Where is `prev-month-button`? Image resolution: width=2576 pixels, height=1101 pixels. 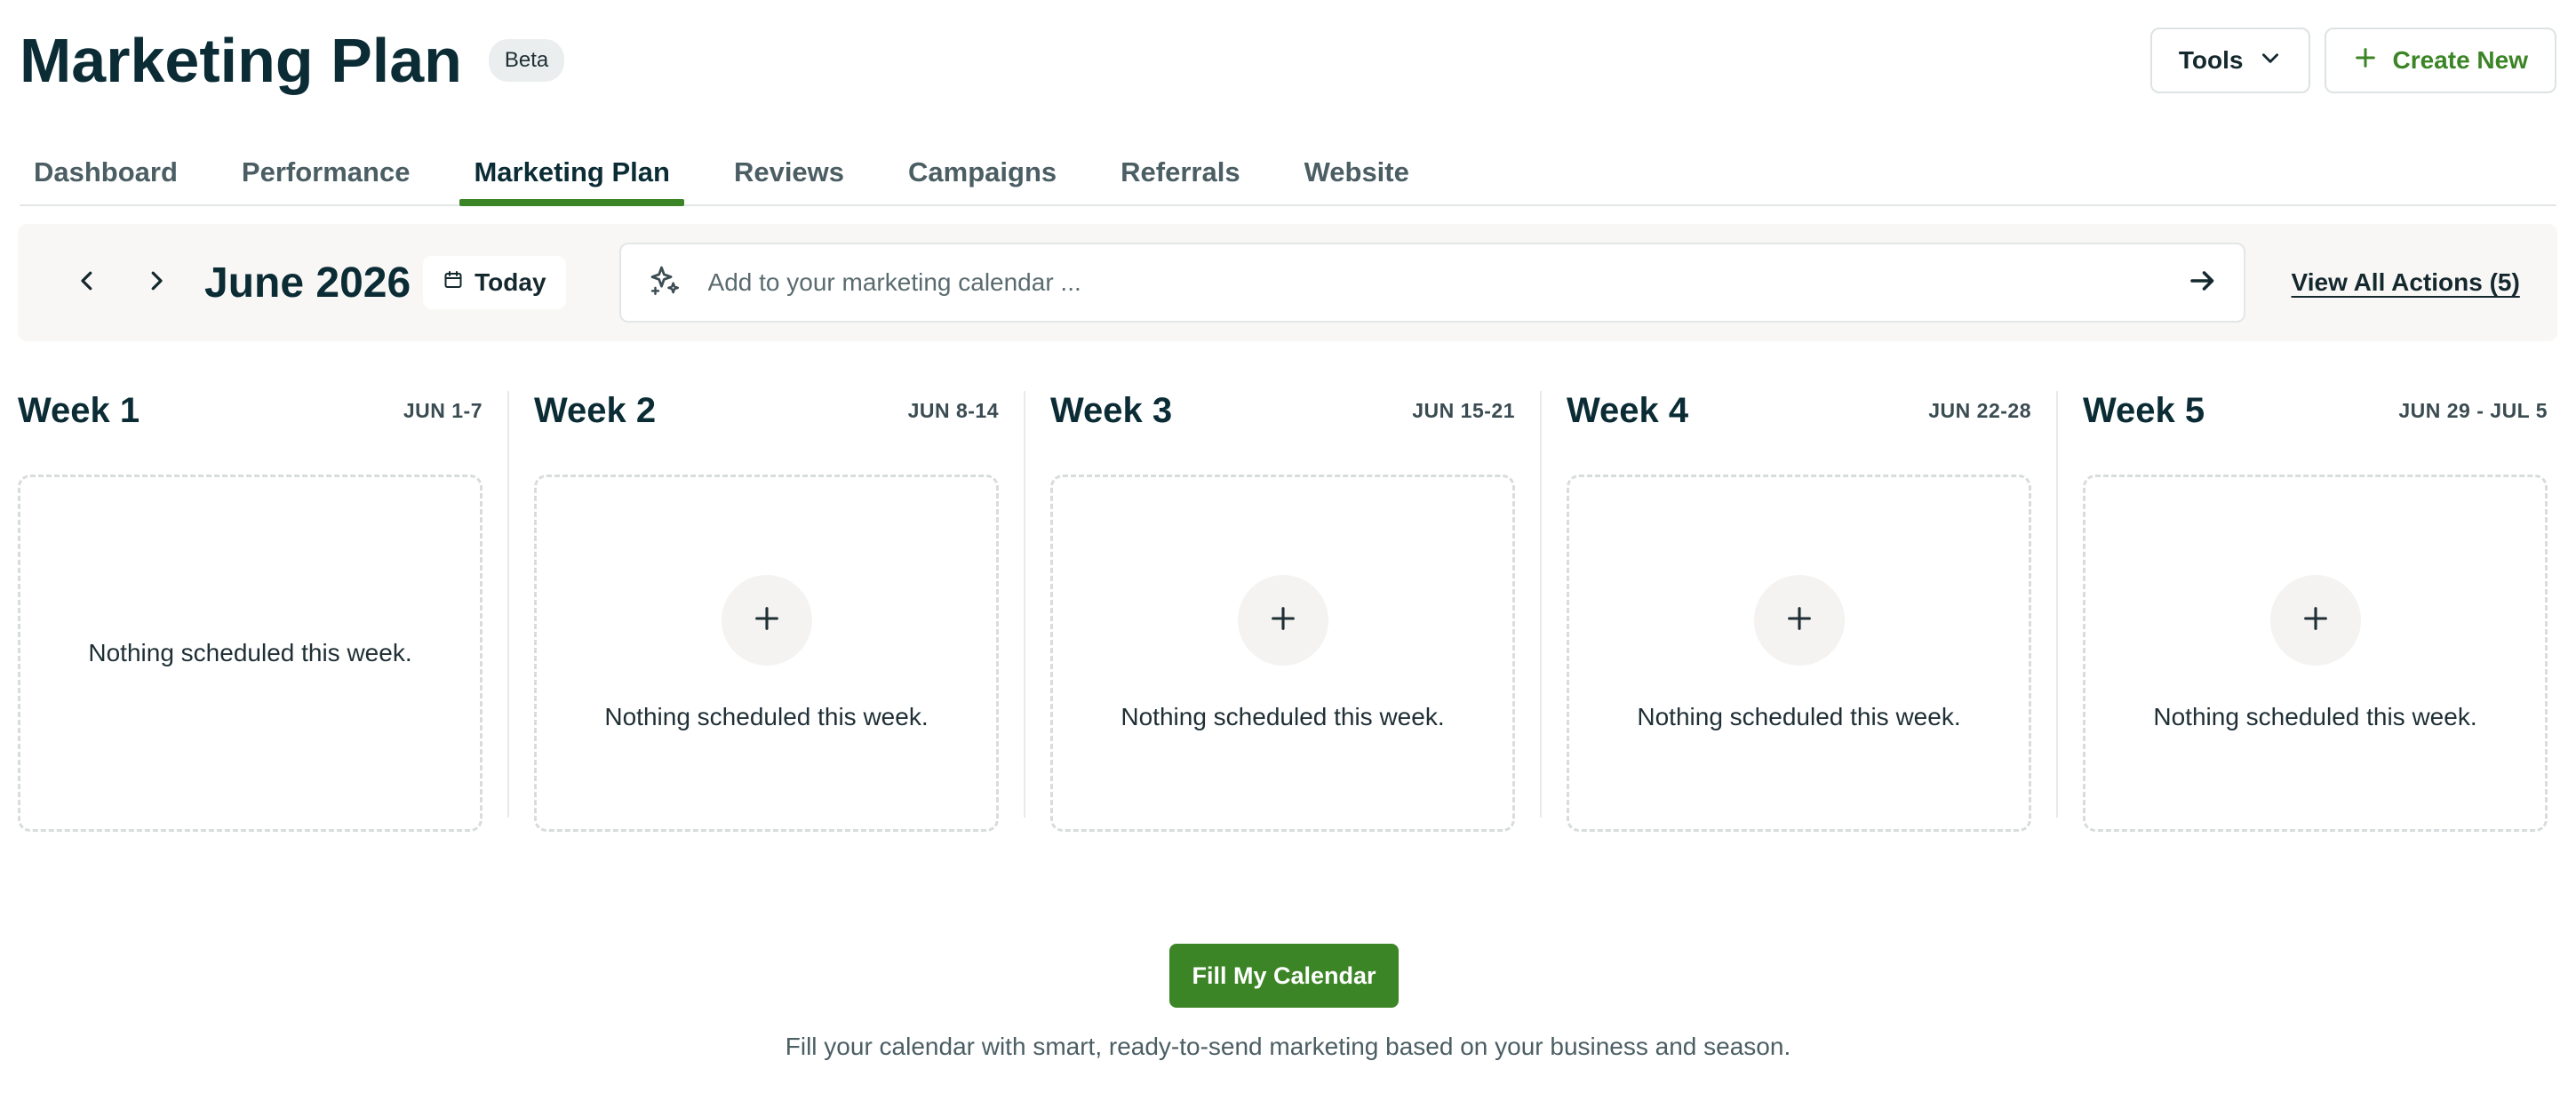 prev-month-button is located at coordinates (87, 282).